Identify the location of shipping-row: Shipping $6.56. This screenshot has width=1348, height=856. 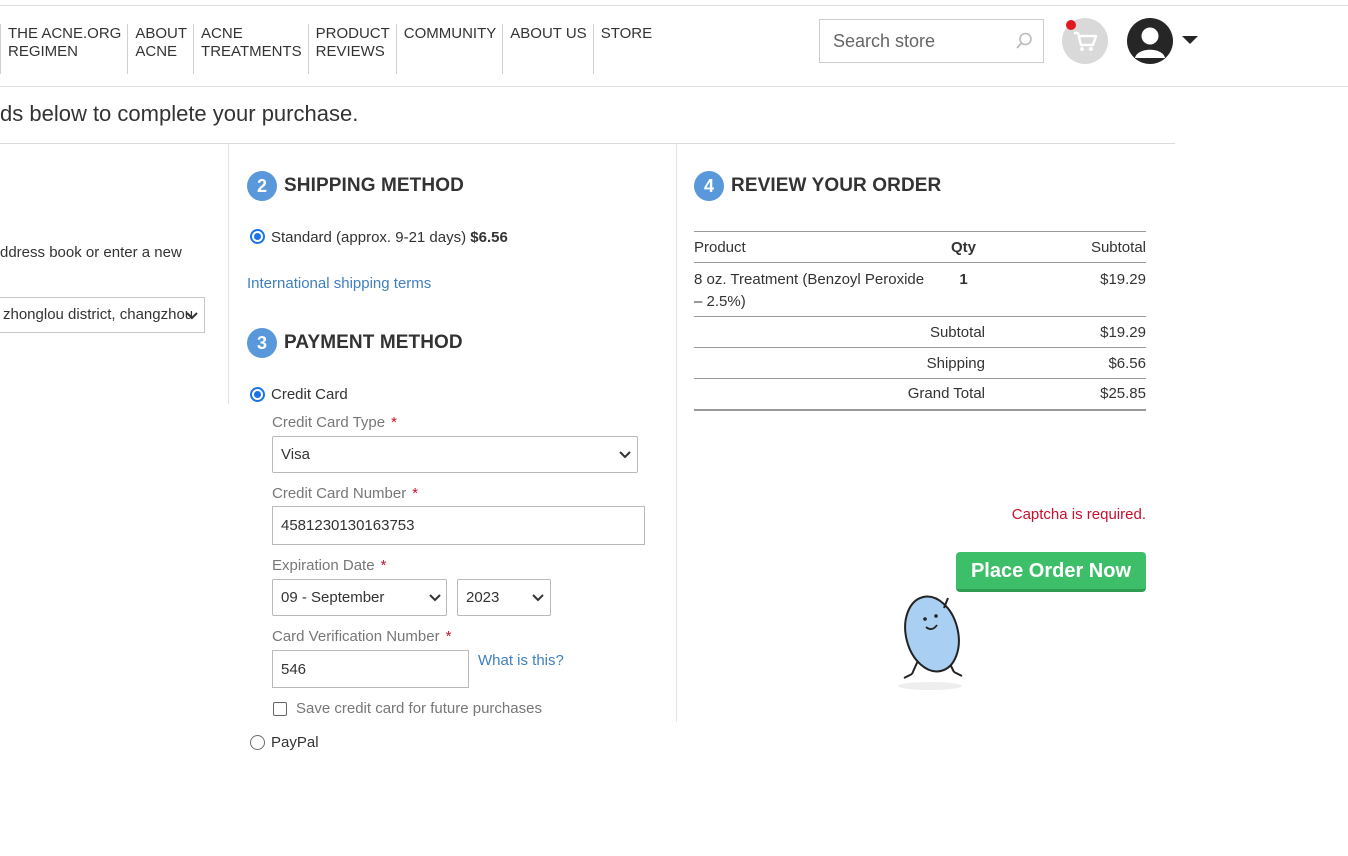
(920, 363).